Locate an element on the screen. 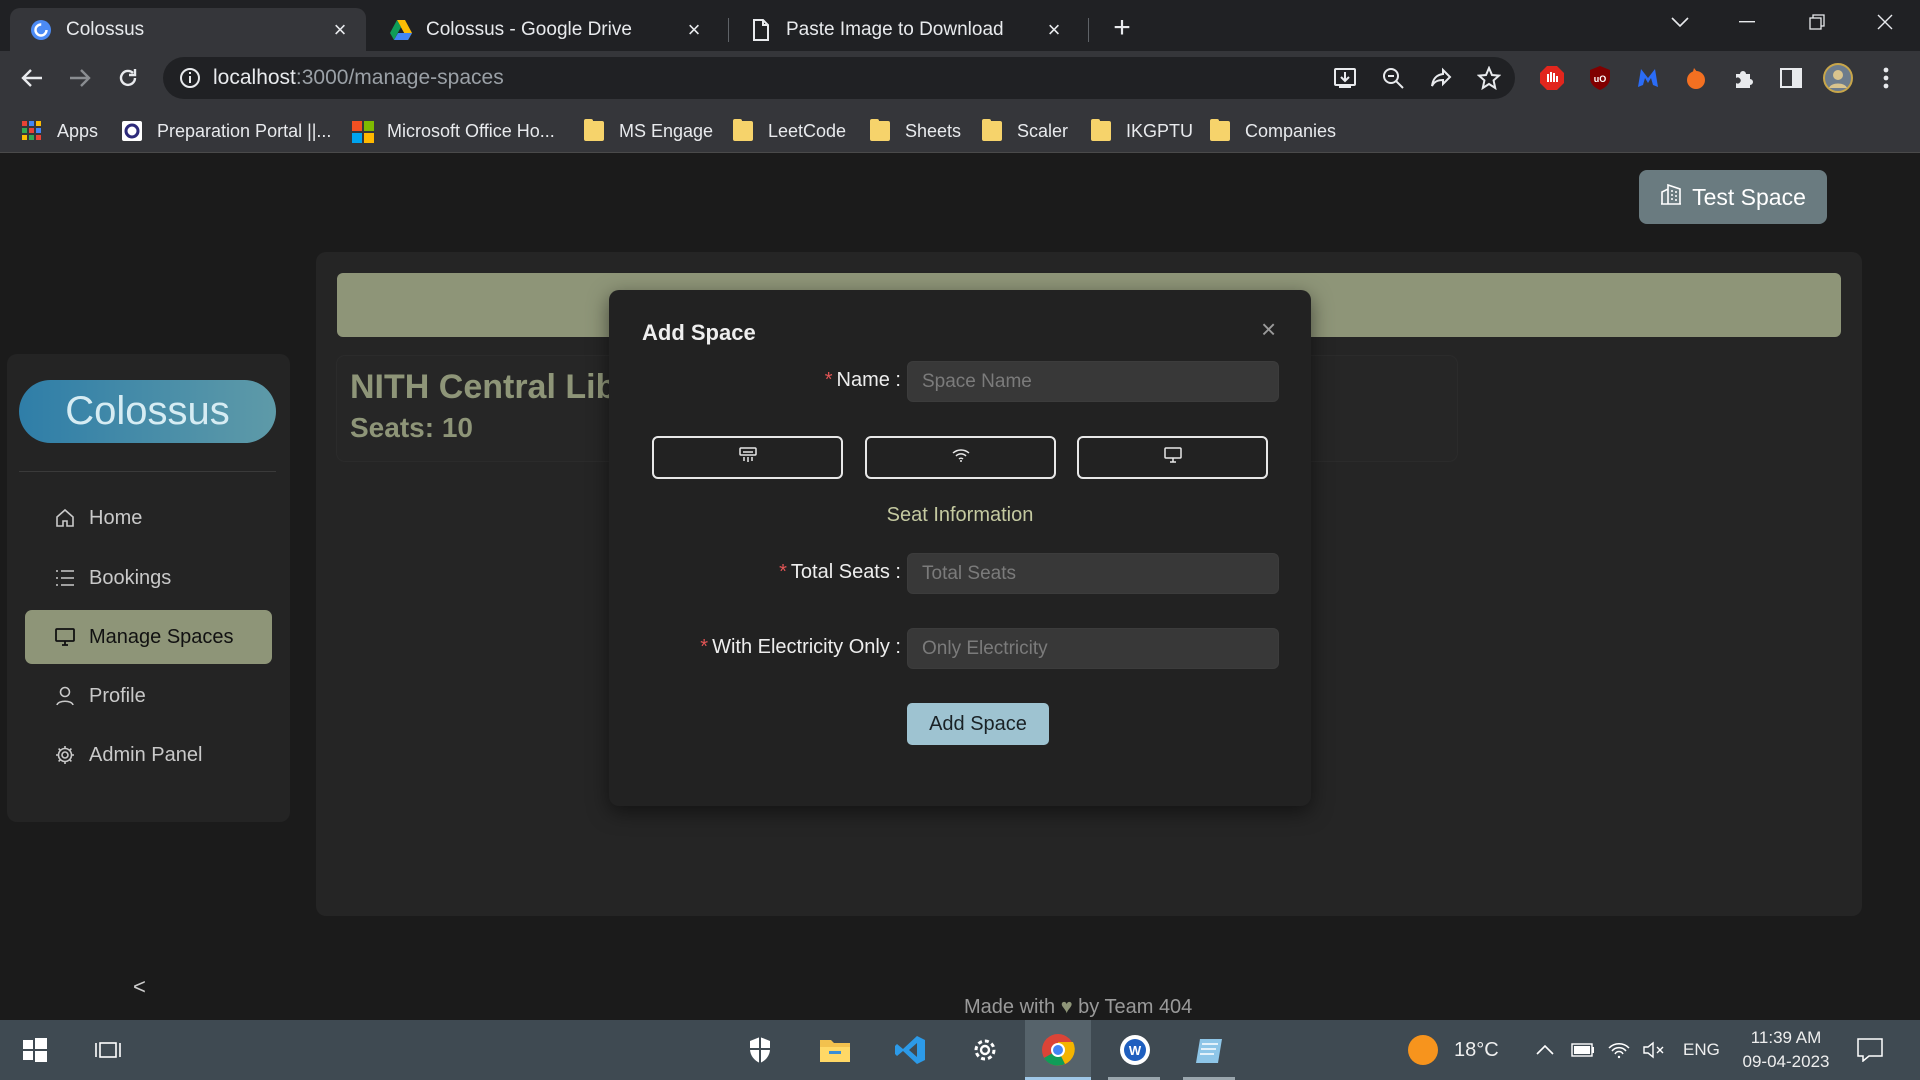  back-arrow-icon is located at coordinates (32, 78).